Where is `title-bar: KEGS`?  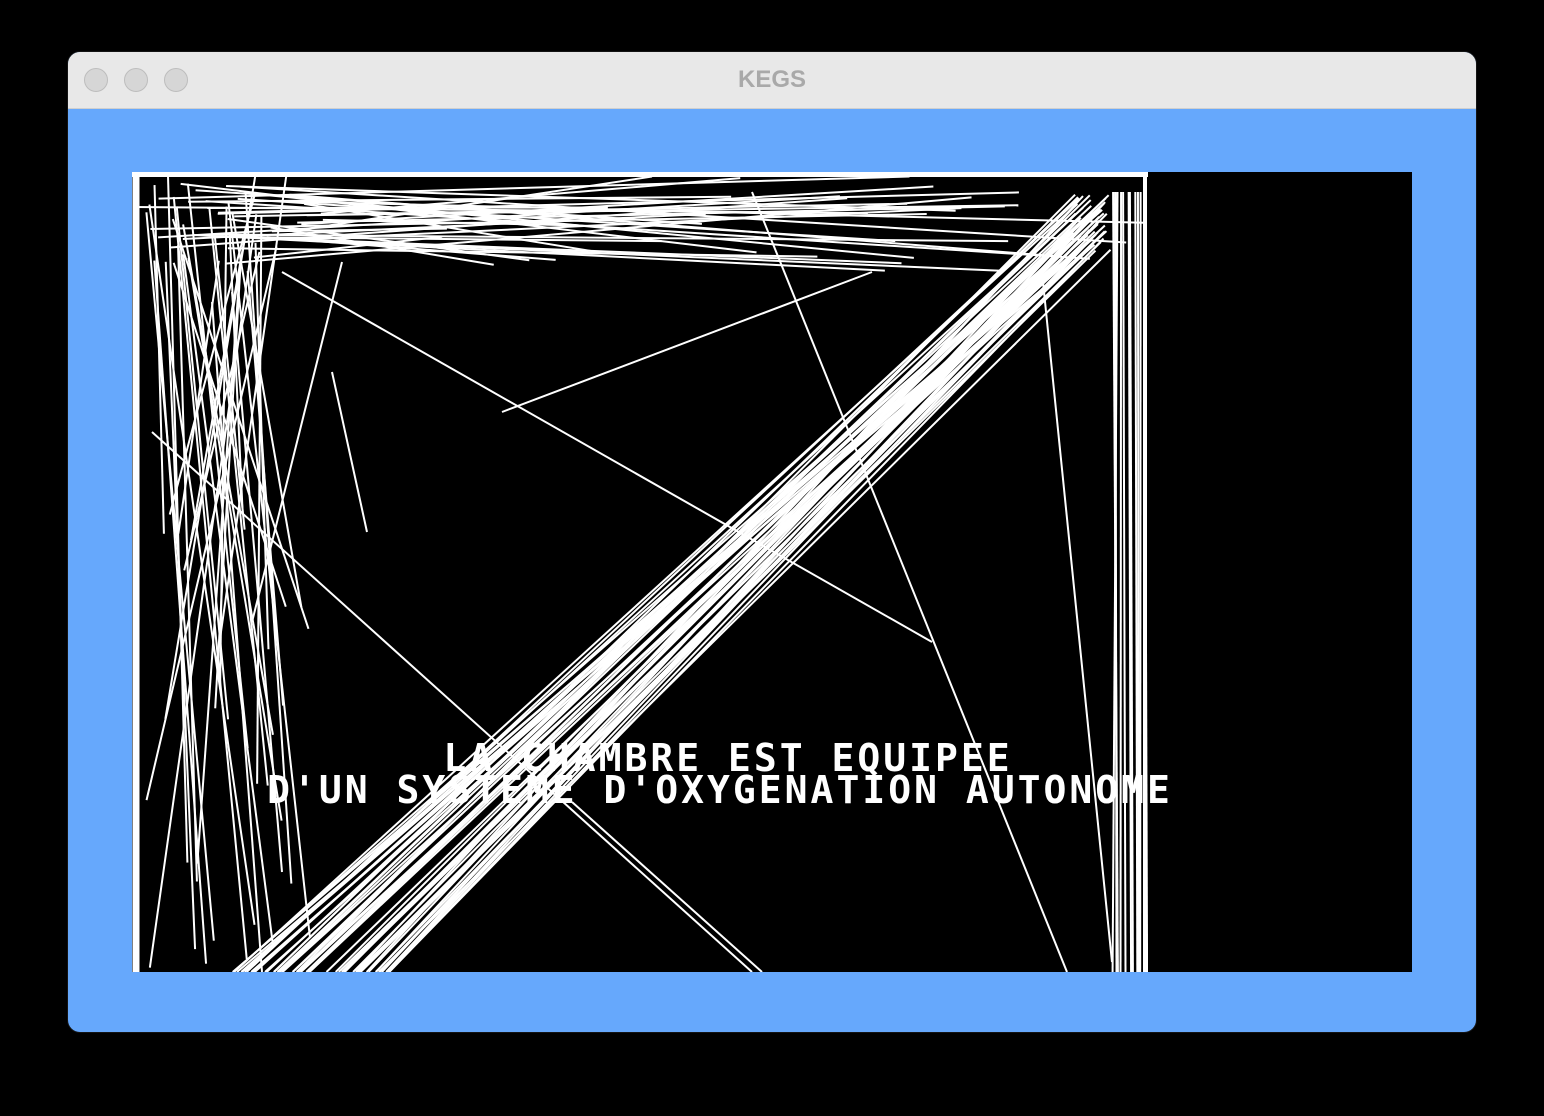
title-bar: KEGS is located at coordinates (772, 80).